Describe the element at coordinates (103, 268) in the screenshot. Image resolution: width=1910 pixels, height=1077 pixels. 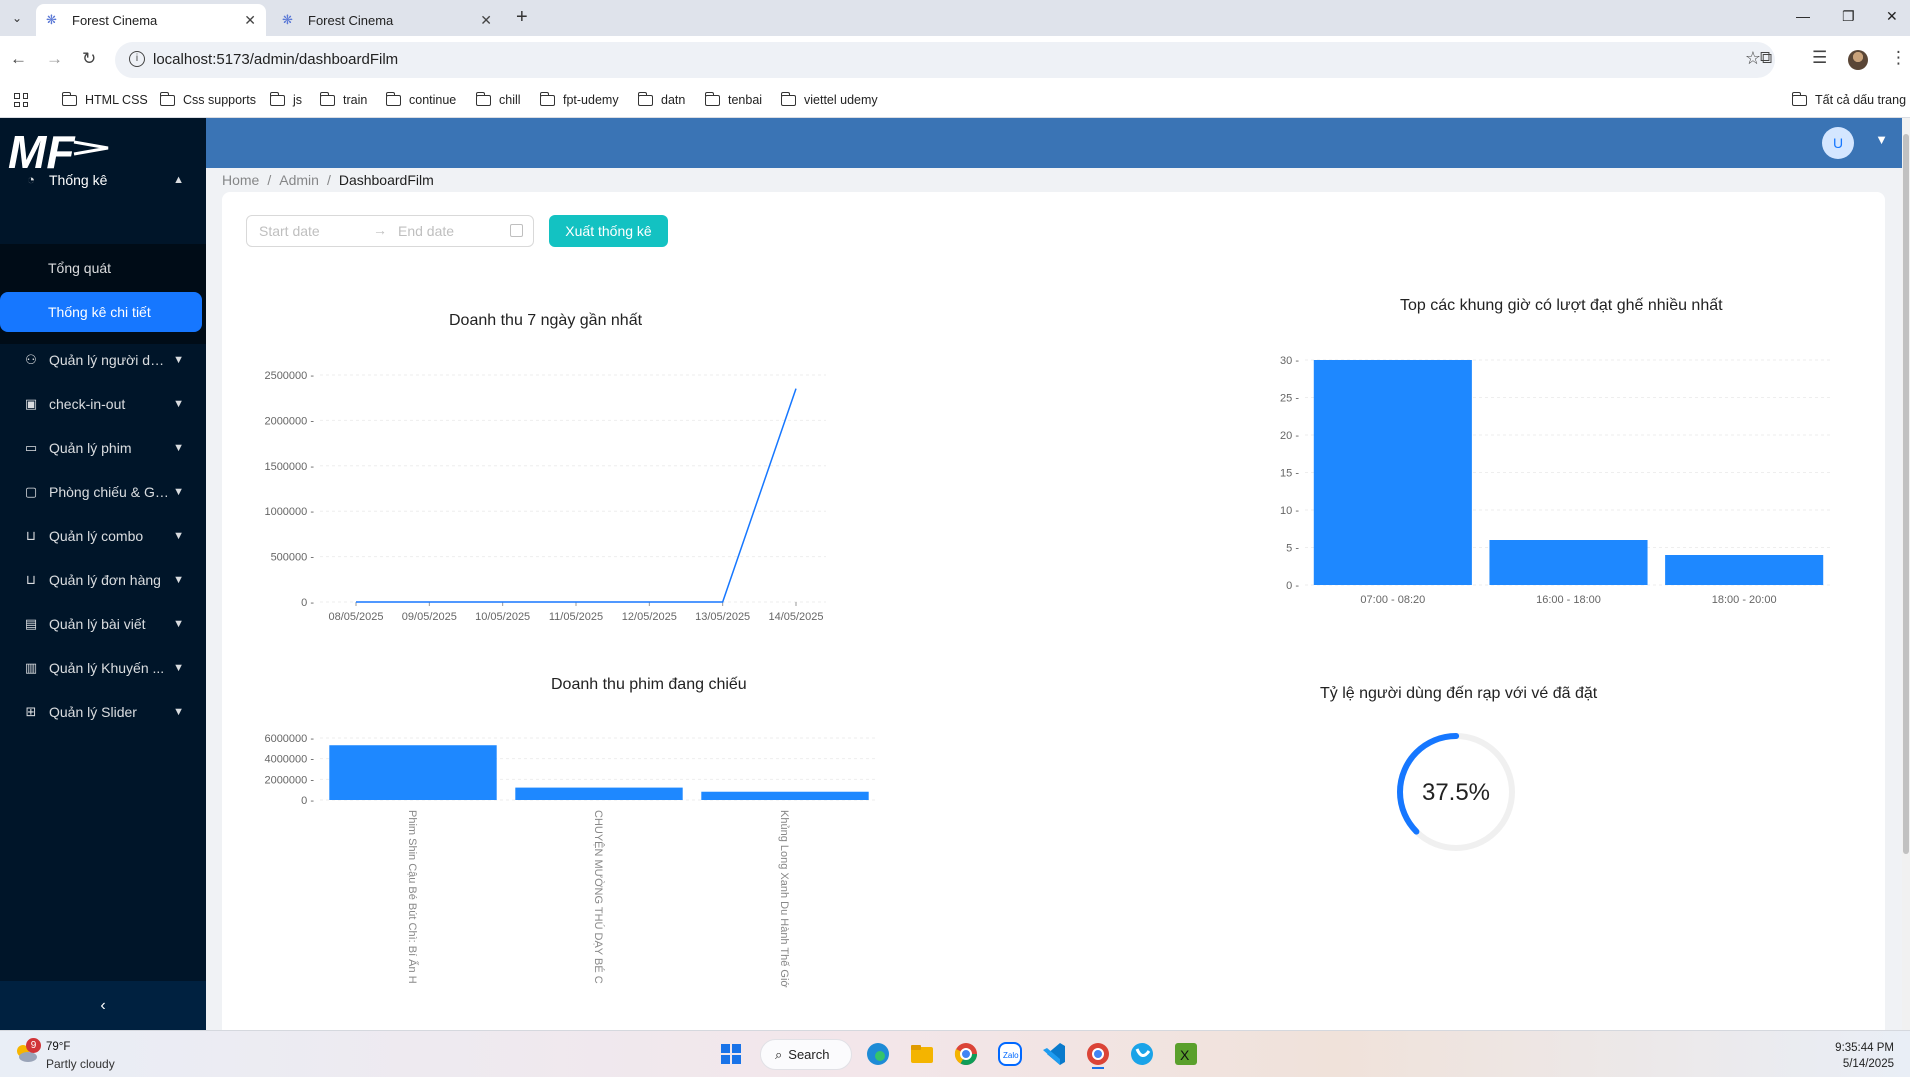
I see `submenu-item-tong-quat: Tổng quát` at that location.